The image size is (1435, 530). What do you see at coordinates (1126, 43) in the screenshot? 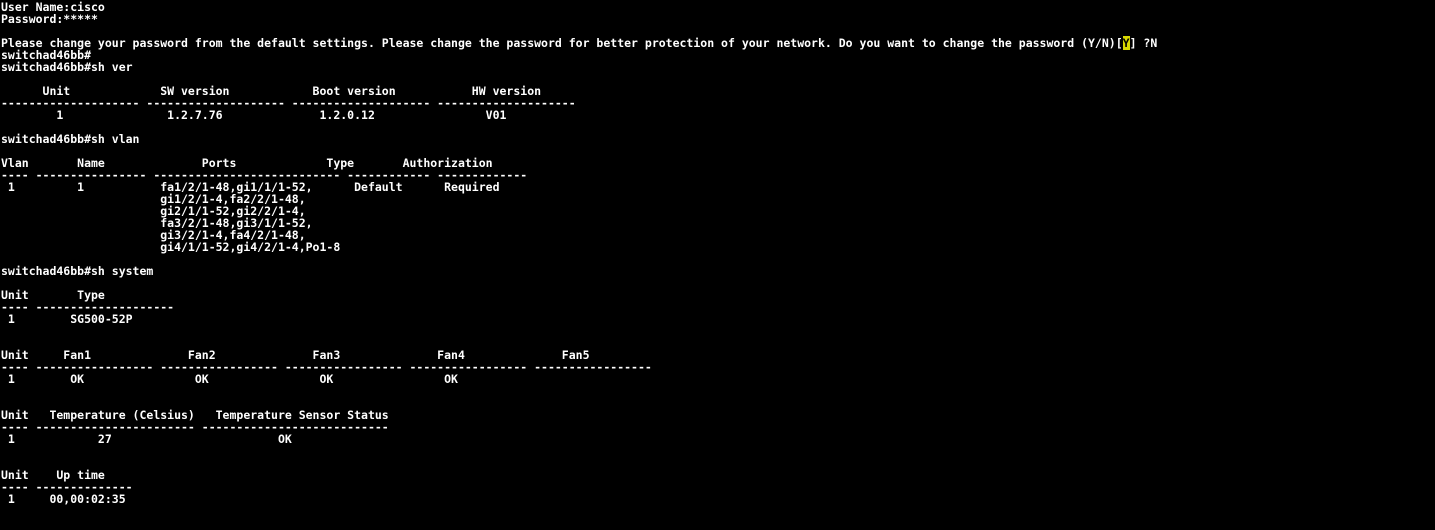
I see `default-answer-highlight: Y` at bounding box center [1126, 43].